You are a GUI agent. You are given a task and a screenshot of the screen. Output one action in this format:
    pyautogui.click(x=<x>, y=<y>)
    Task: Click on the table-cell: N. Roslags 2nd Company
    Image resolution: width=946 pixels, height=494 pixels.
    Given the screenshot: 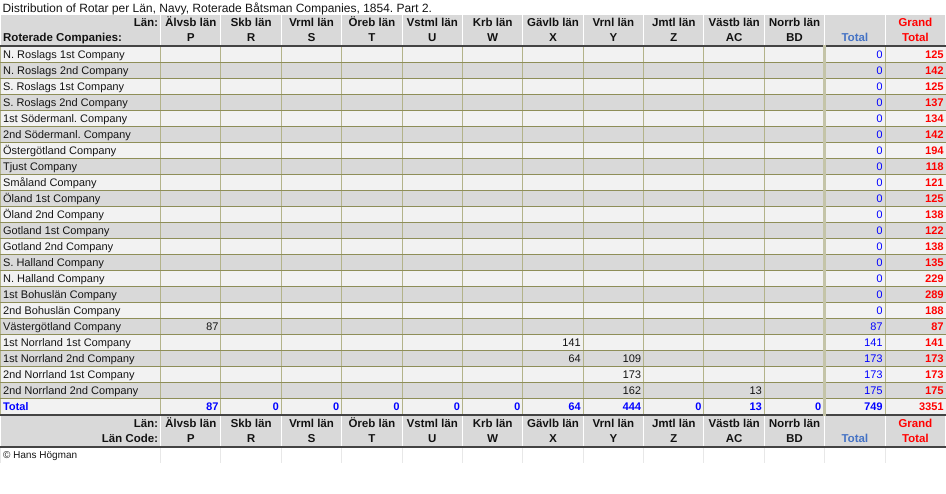 What is the action you would take?
    pyautogui.click(x=80, y=70)
    